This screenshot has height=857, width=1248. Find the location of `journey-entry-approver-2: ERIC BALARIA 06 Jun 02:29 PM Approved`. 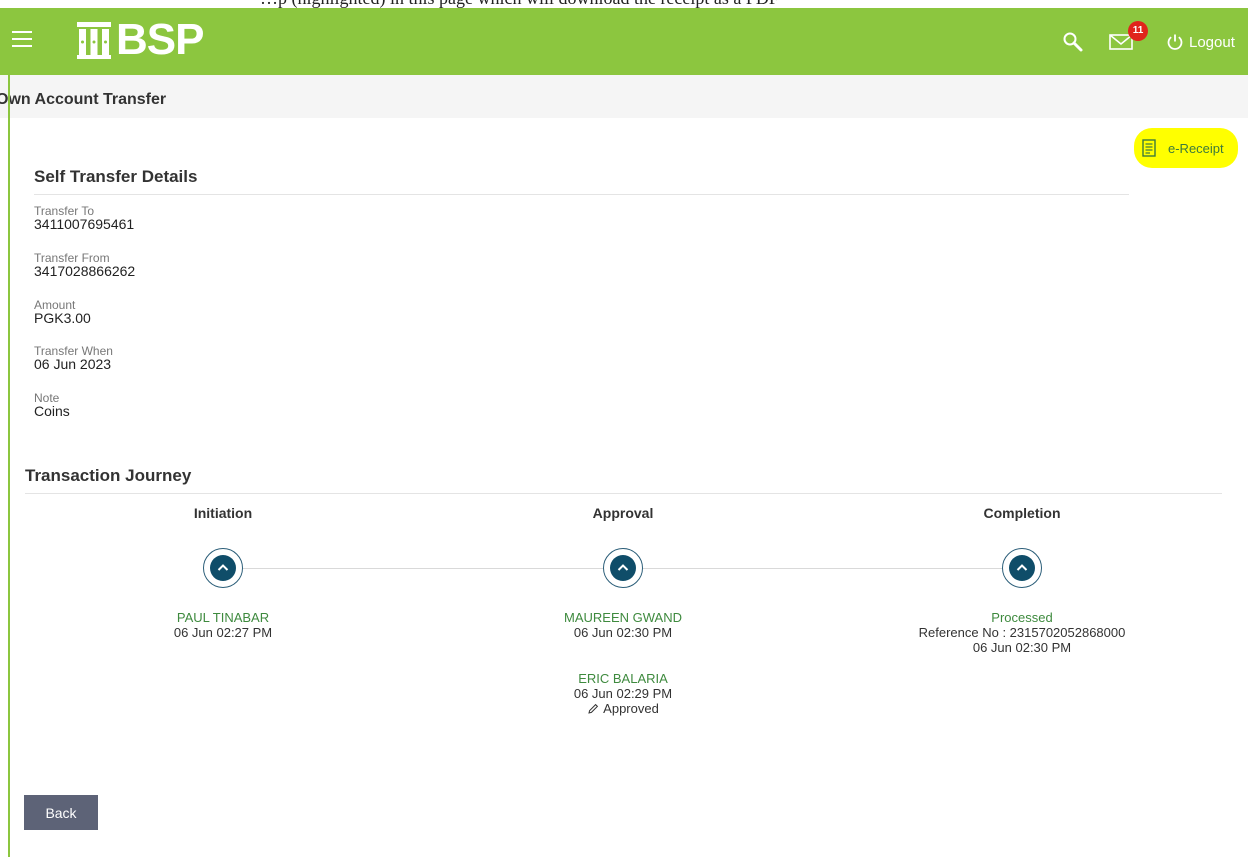

journey-entry-approver-2: ERIC BALARIA 06 Jun 02:29 PM Approved is located at coordinates (623, 693).